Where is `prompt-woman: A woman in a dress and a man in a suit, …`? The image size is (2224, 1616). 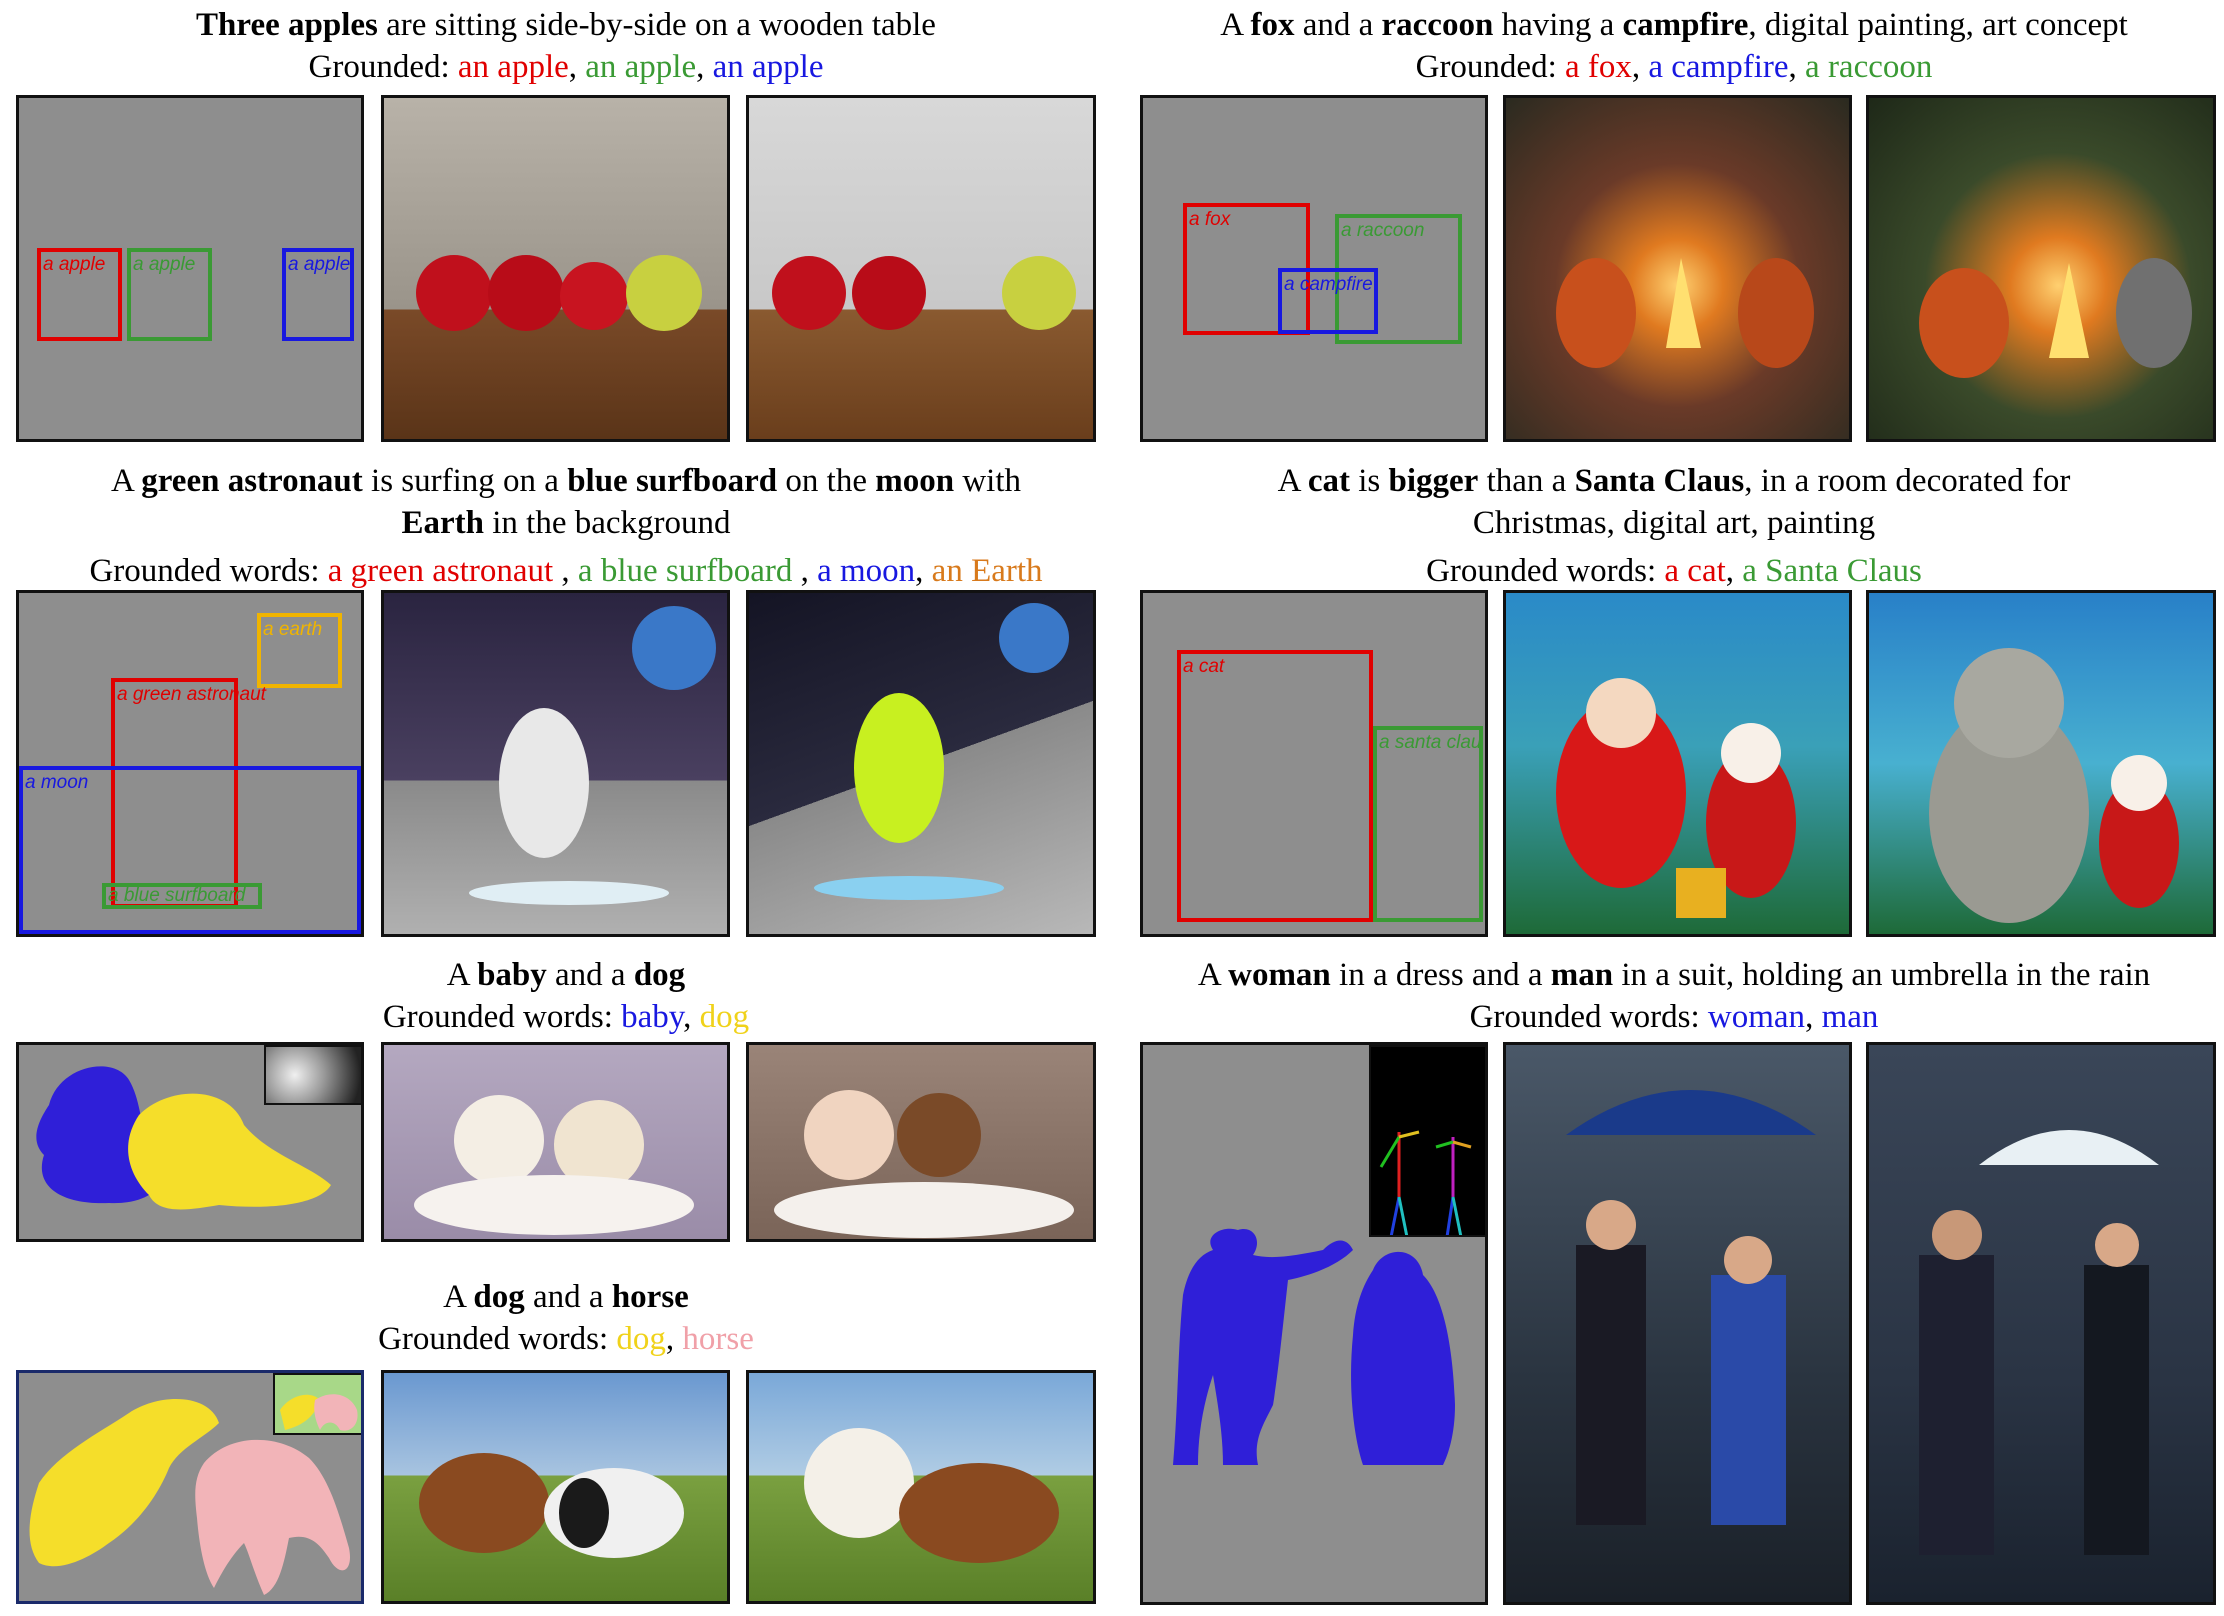
prompt-woman: A woman in a dress and a man in a suit, … is located at coordinates (1674, 975).